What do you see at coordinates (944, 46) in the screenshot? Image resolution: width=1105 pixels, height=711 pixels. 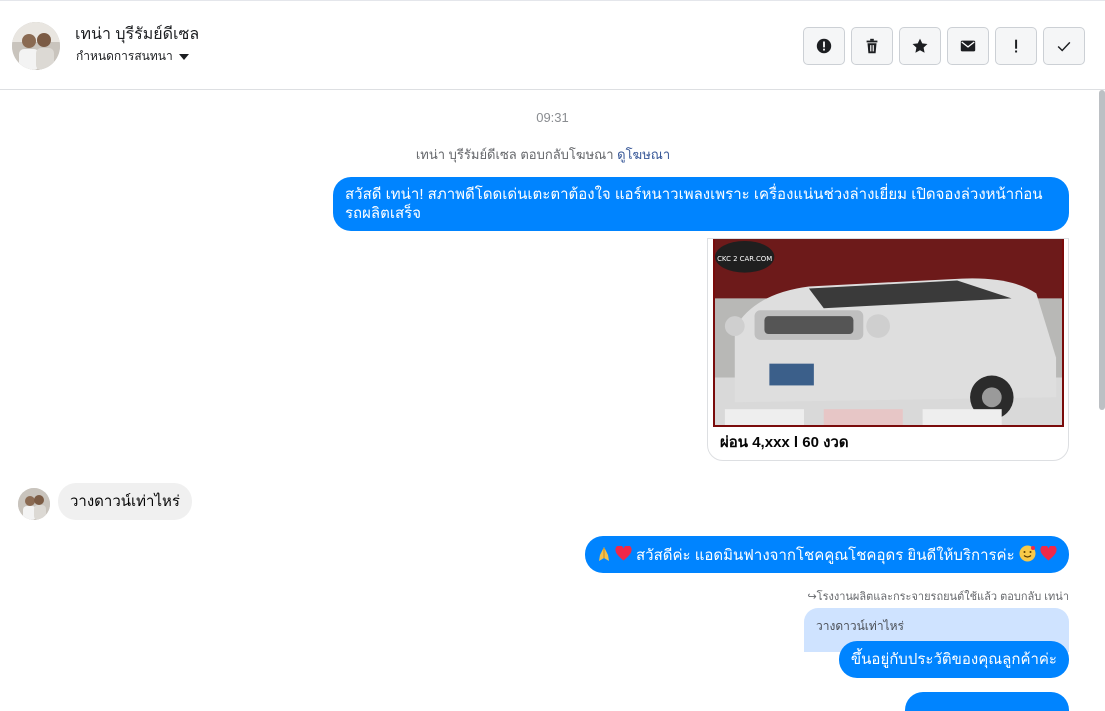 I see `conversation-toolbar` at bounding box center [944, 46].